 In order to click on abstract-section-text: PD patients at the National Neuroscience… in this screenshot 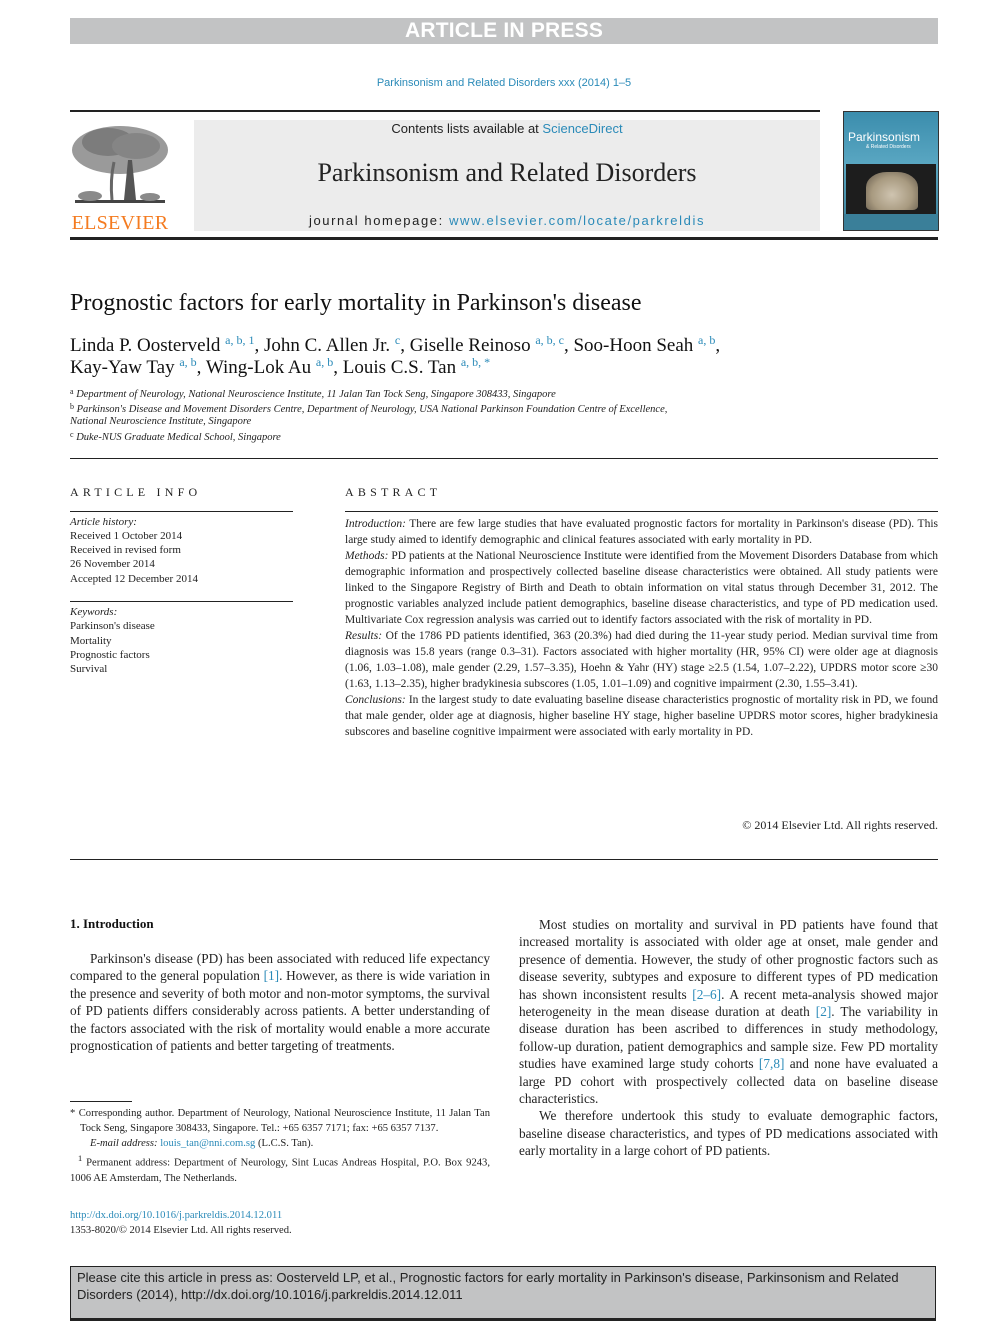, I will do `click(641, 588)`.